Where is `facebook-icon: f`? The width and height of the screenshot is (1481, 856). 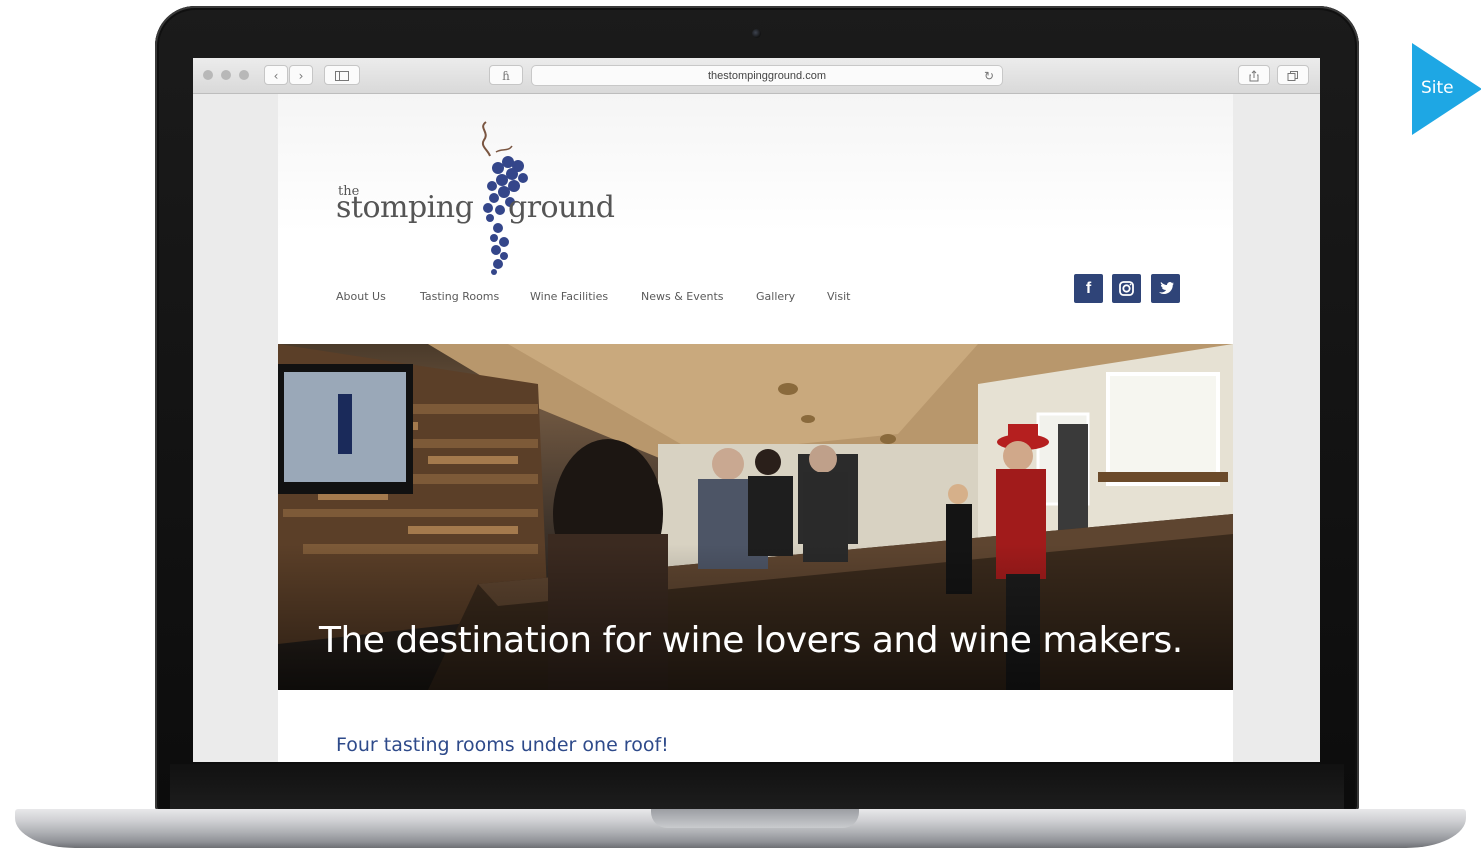 facebook-icon: f is located at coordinates (1088, 288).